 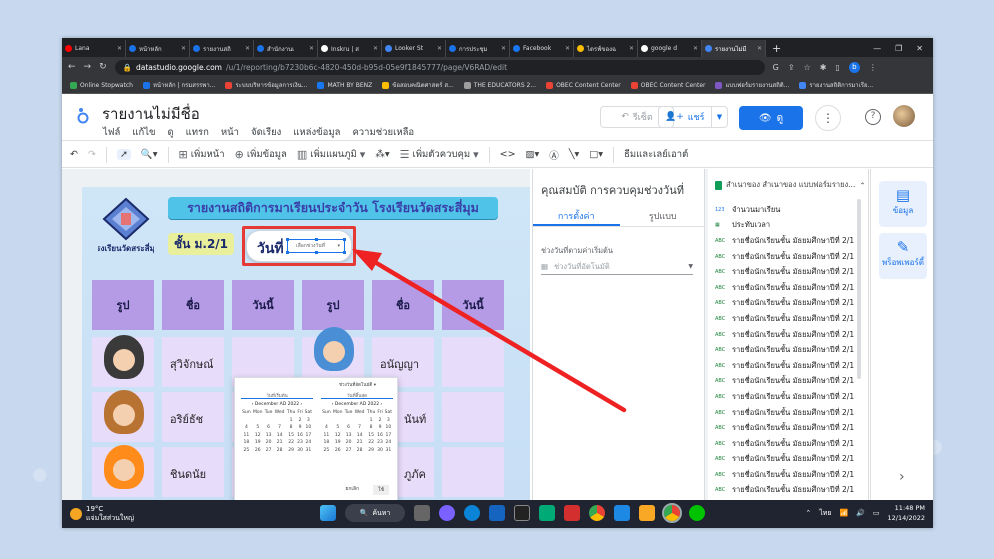 What do you see at coordinates (478, 48) in the screenshot?
I see `browser-tab: การประชุม ✕` at bounding box center [478, 48].